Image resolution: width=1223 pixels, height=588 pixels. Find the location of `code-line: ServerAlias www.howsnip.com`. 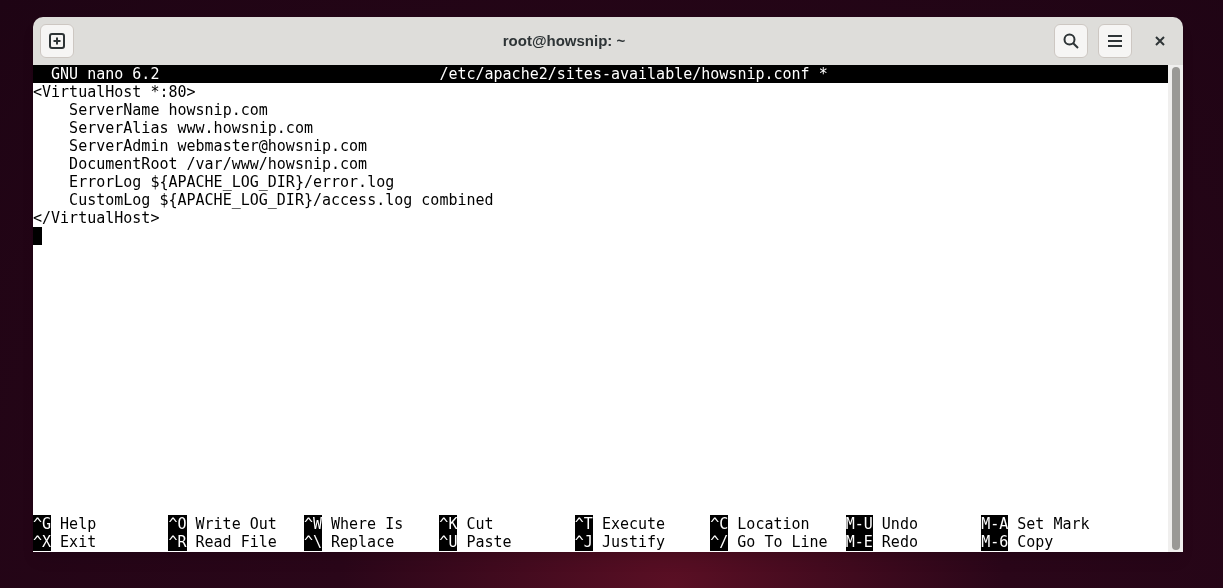

code-line: ServerAlias www.howsnip.com is located at coordinates (190, 128).